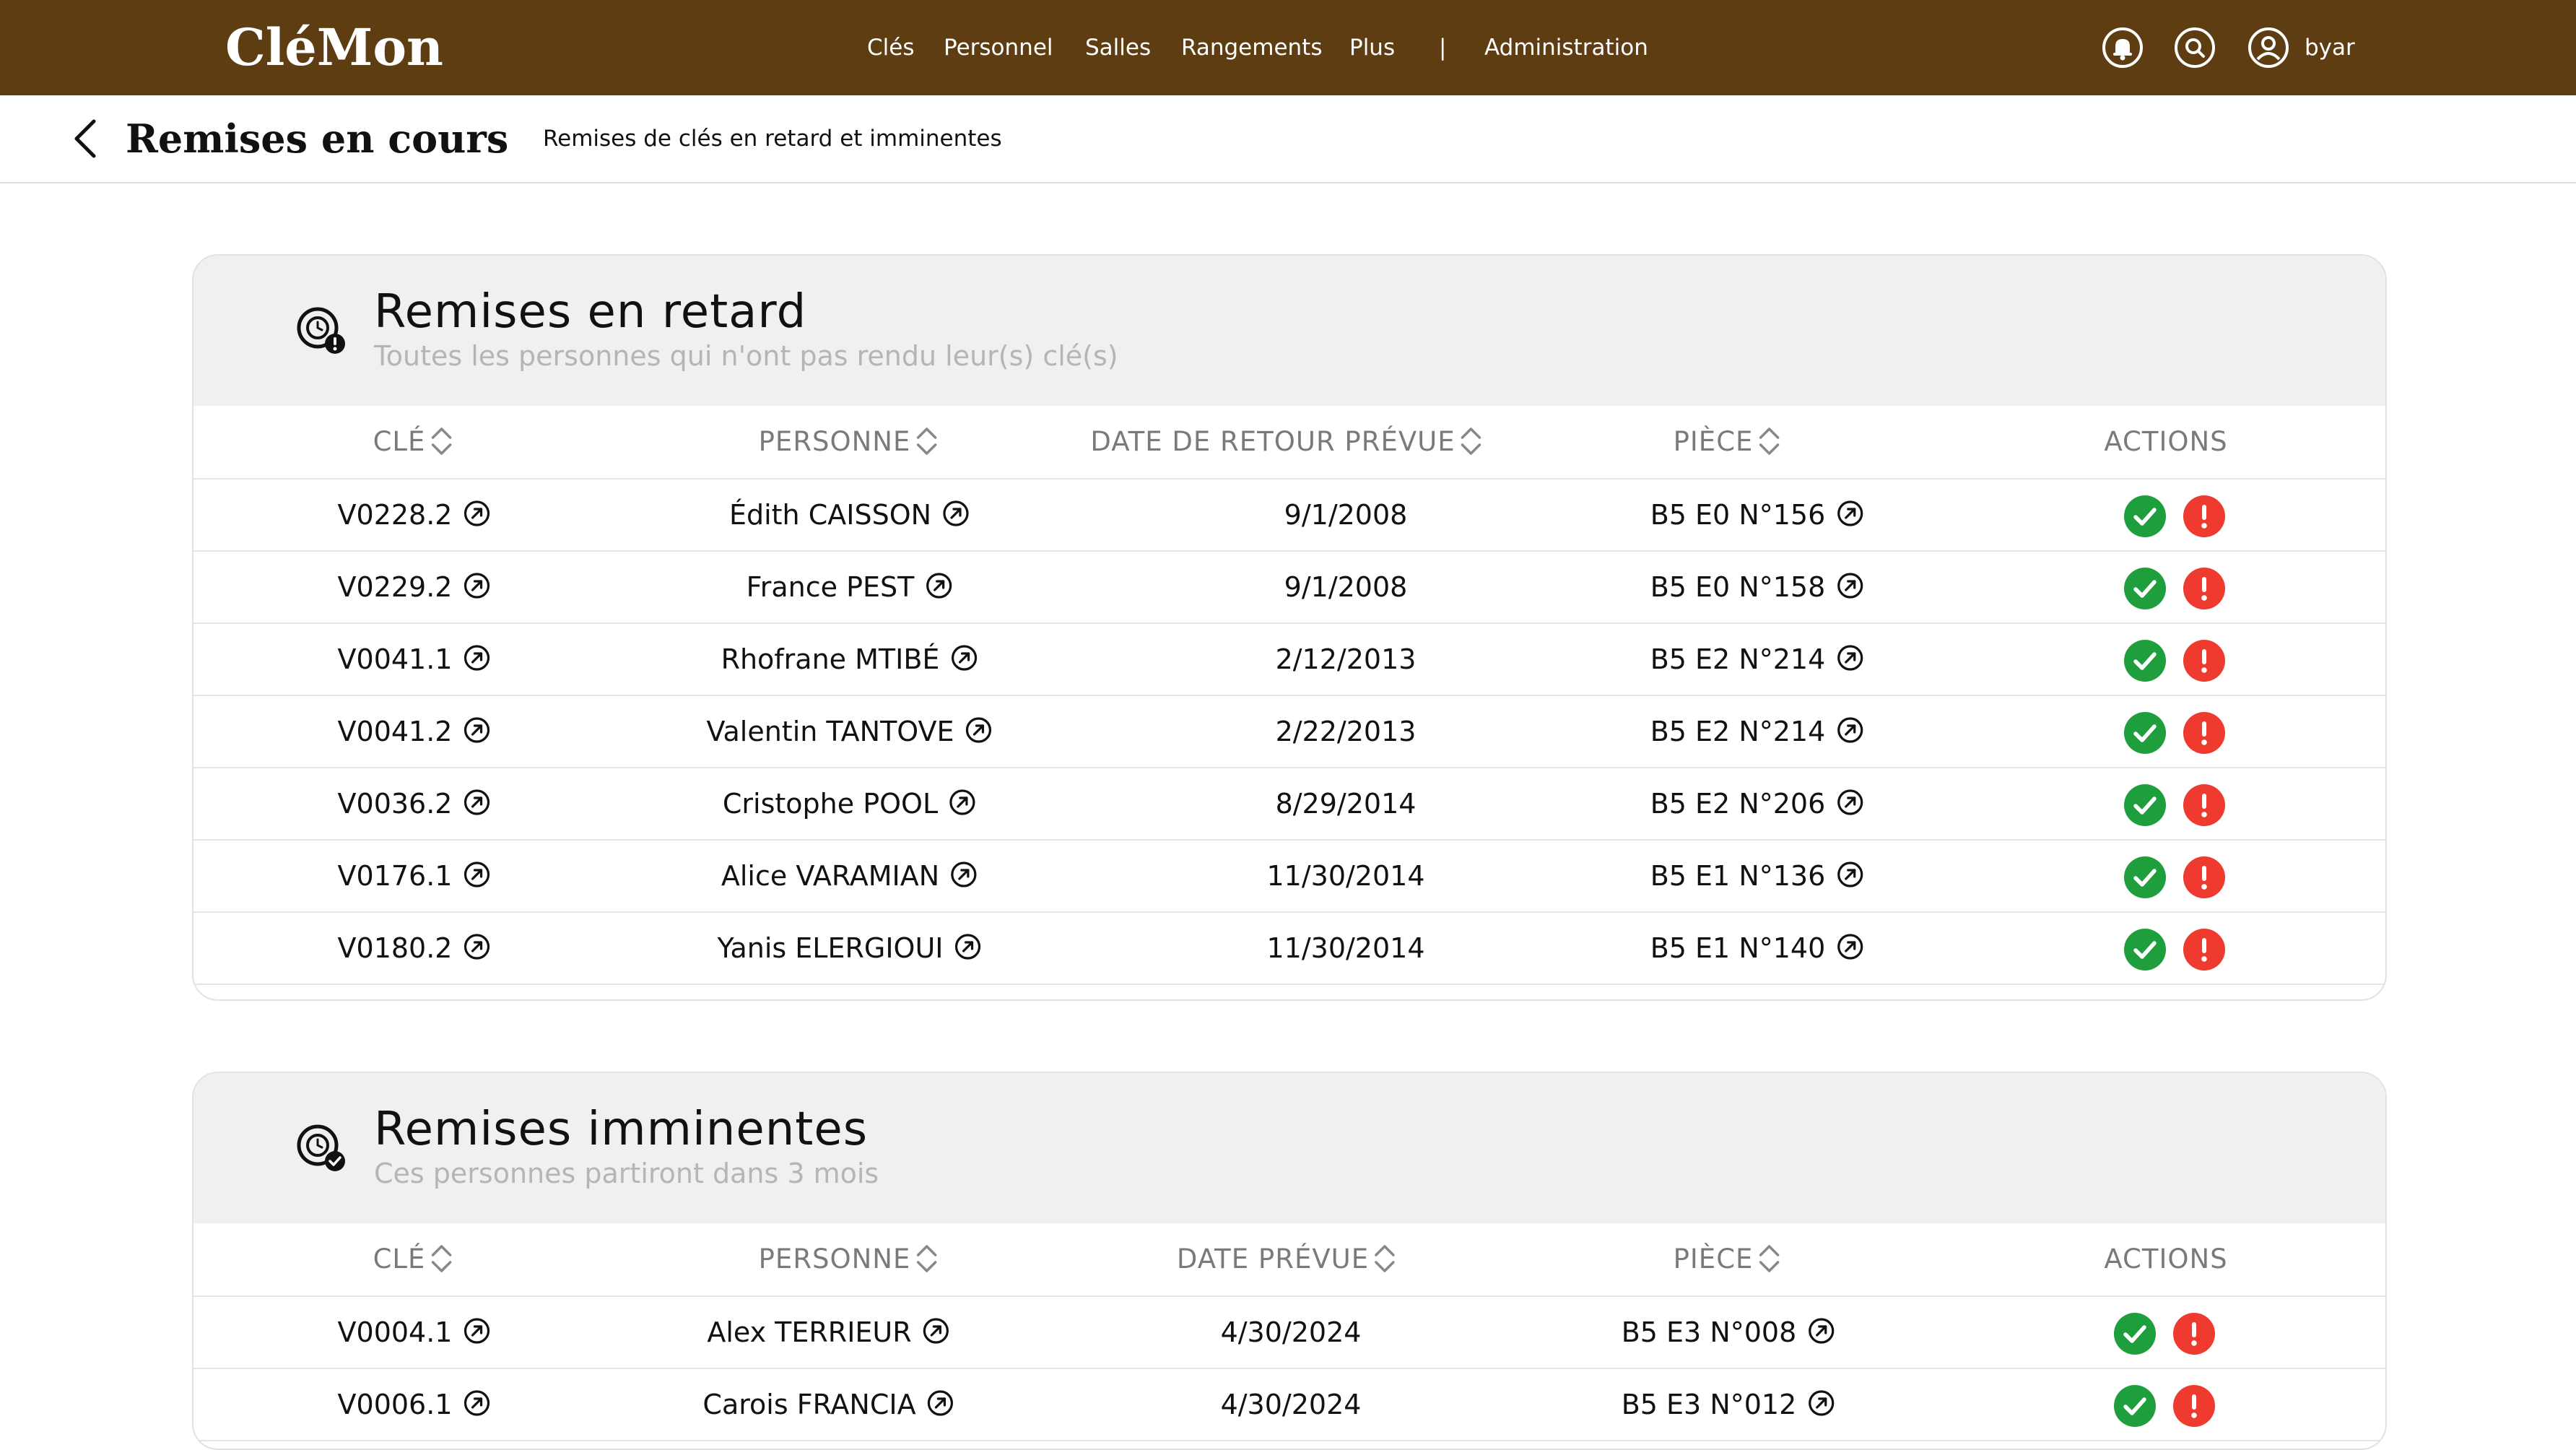  What do you see at coordinates (850, 949) in the screenshot?
I see `person-cell: Yanis ELERGIOUI` at bounding box center [850, 949].